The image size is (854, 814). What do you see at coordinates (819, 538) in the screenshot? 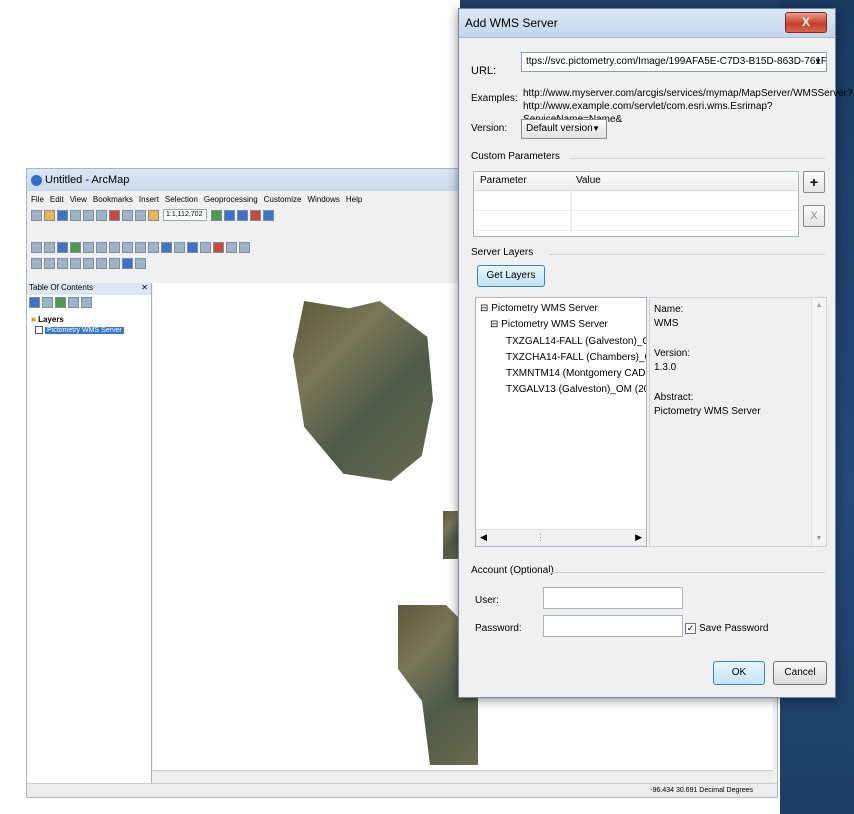
I see `scroll-down-icon: ▼` at bounding box center [819, 538].